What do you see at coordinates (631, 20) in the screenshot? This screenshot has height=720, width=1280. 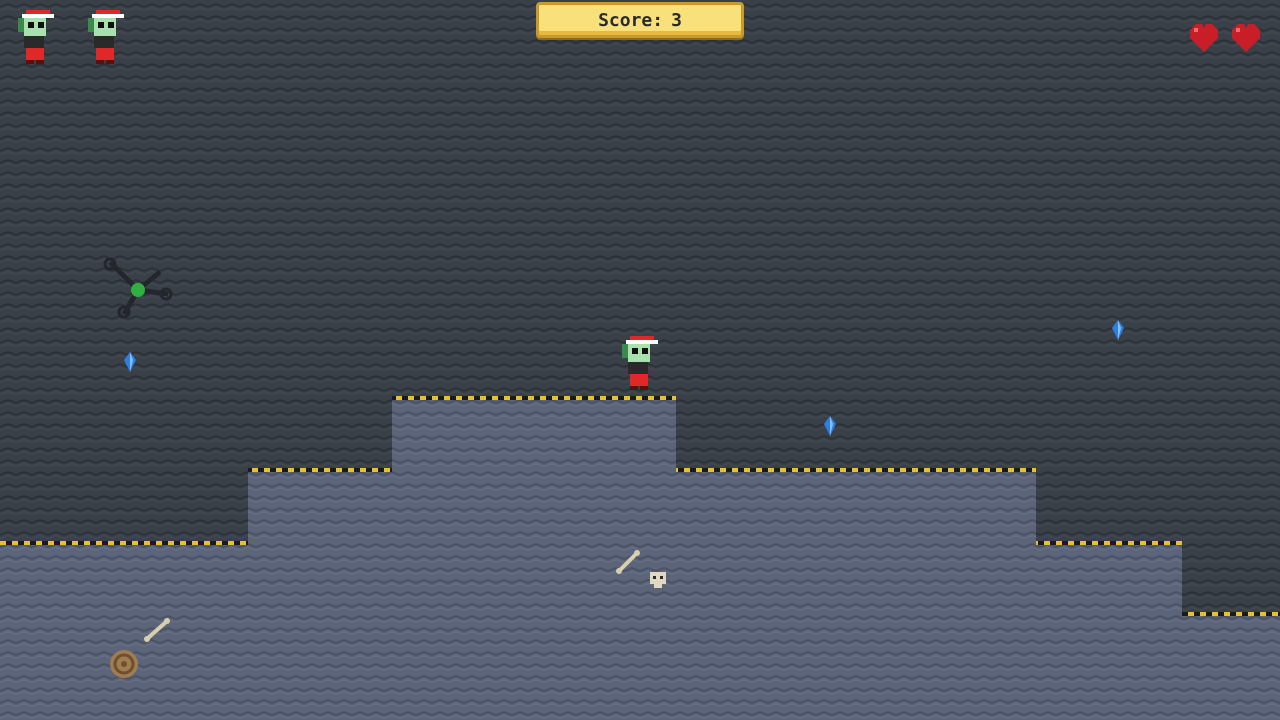 I see `score-label: Score:` at bounding box center [631, 20].